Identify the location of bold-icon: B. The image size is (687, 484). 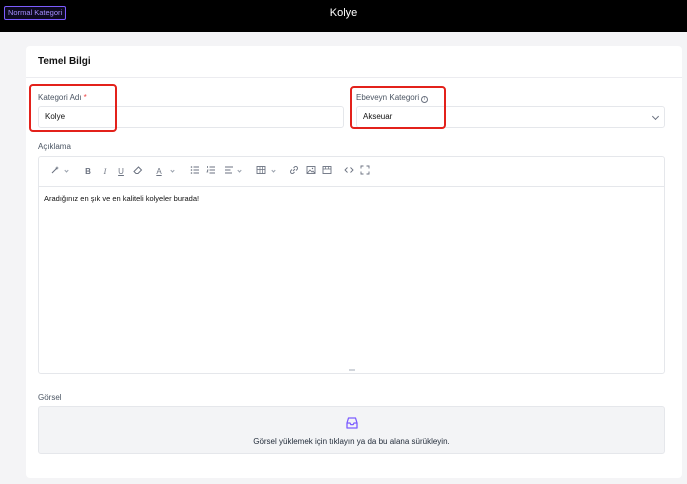
(88, 172).